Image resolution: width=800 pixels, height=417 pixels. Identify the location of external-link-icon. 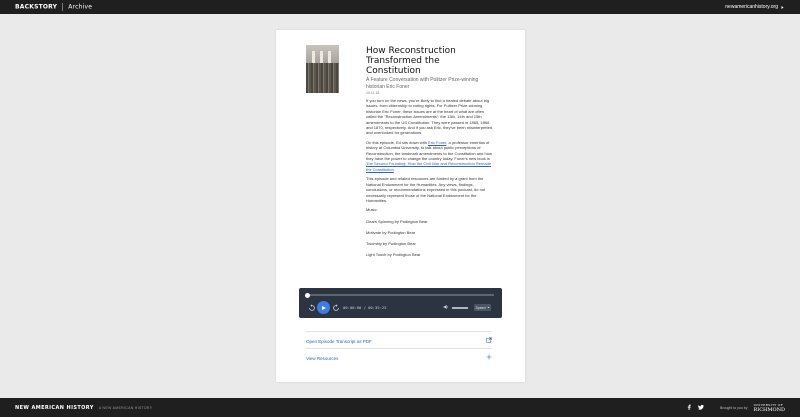
(489, 341).